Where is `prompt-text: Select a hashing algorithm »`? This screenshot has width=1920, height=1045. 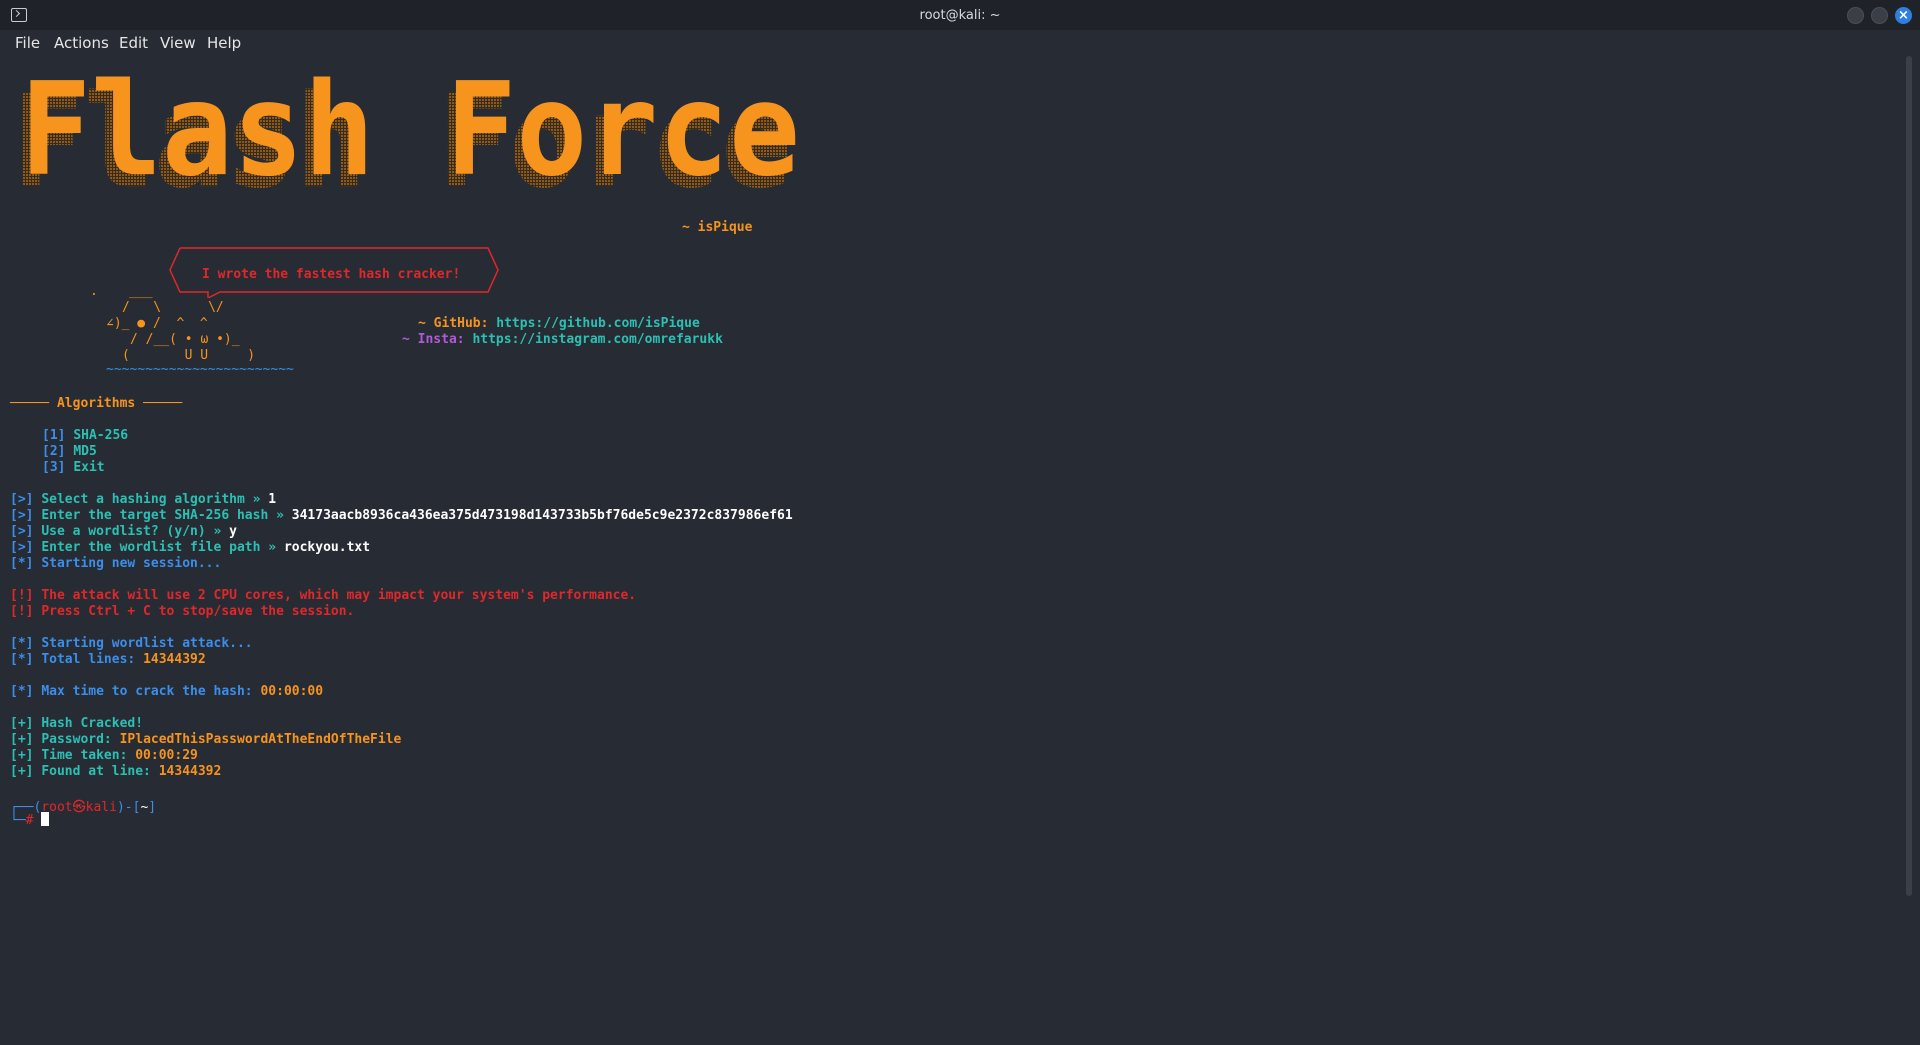 prompt-text: Select a hashing algorithm » is located at coordinates (155, 499).